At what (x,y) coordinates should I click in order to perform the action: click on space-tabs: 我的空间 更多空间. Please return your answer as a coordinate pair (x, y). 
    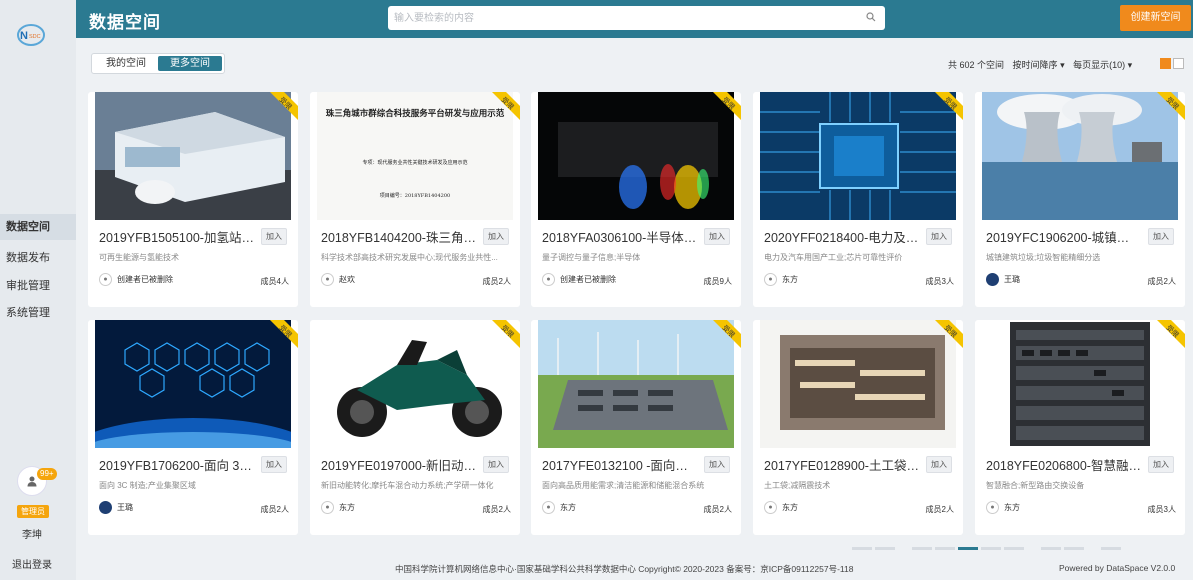
    Looking at the image, I should click on (158, 63).